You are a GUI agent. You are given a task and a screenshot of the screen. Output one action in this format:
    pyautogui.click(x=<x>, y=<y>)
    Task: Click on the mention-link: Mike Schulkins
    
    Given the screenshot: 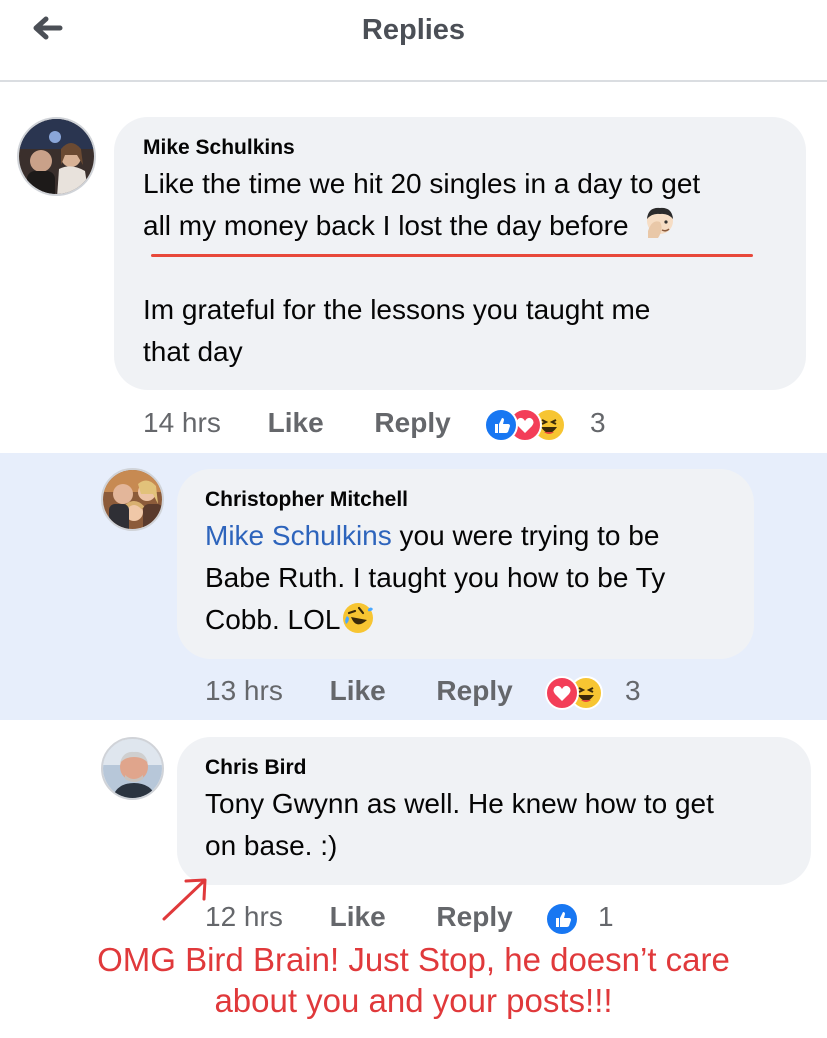 What is the action you would take?
    pyautogui.click(x=298, y=535)
    